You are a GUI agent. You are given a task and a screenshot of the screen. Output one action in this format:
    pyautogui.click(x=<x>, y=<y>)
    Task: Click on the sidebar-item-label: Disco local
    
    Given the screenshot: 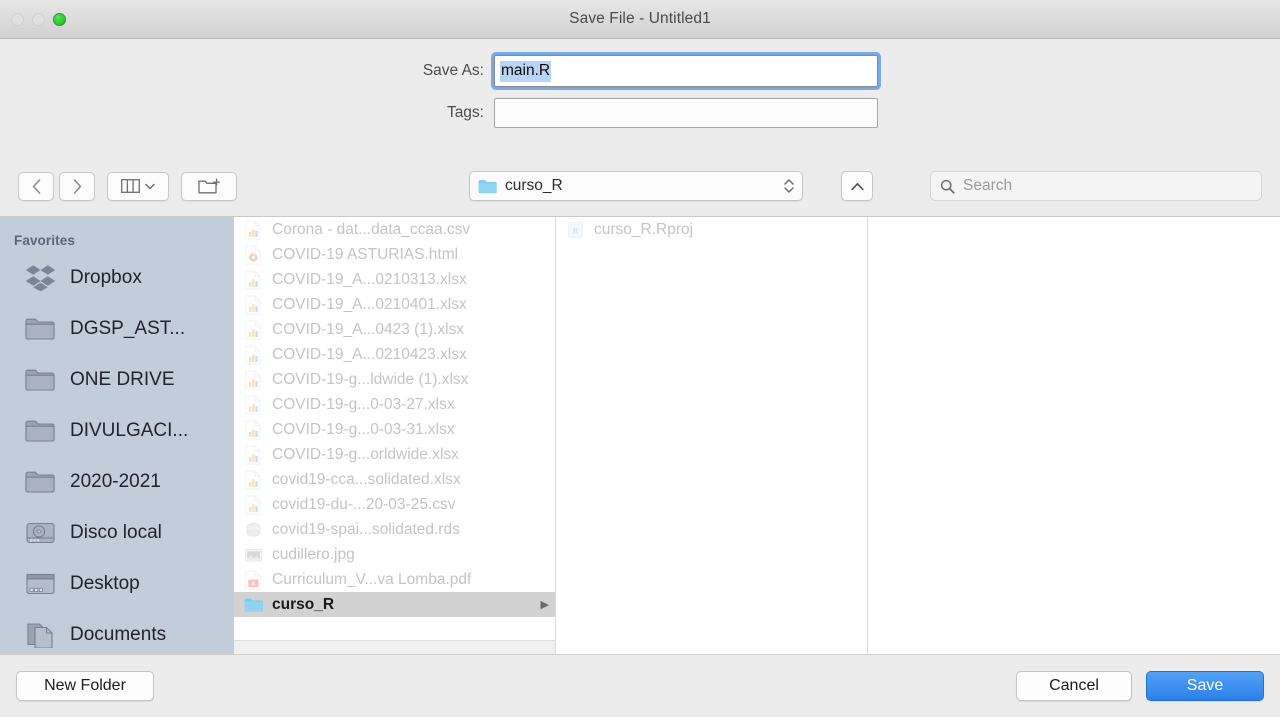 What is the action you would take?
    pyautogui.click(x=116, y=532)
    